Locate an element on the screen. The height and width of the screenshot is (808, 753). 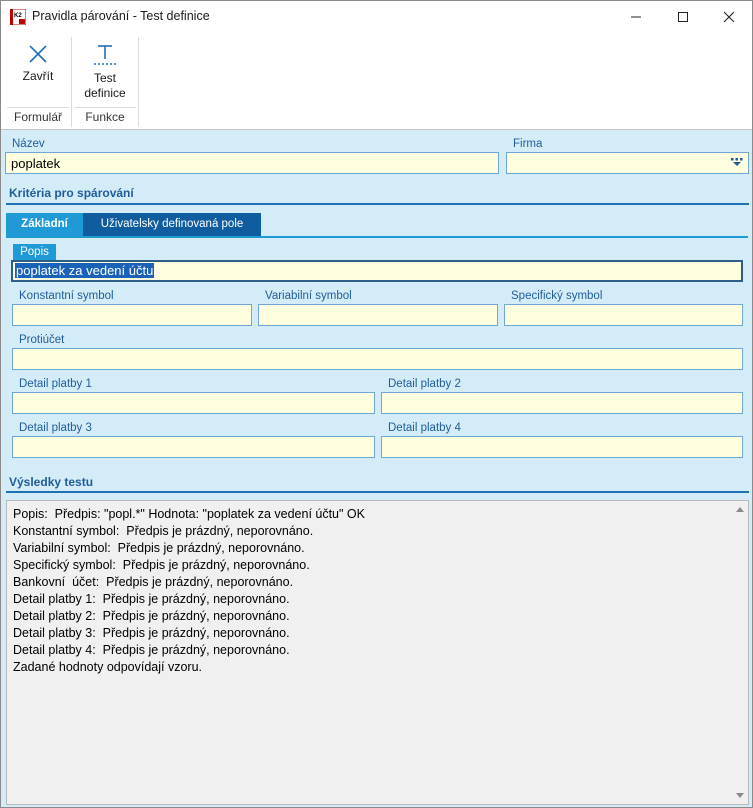
title-bar: K2 Pravidla párování - Test definice is located at coordinates (376, 17).